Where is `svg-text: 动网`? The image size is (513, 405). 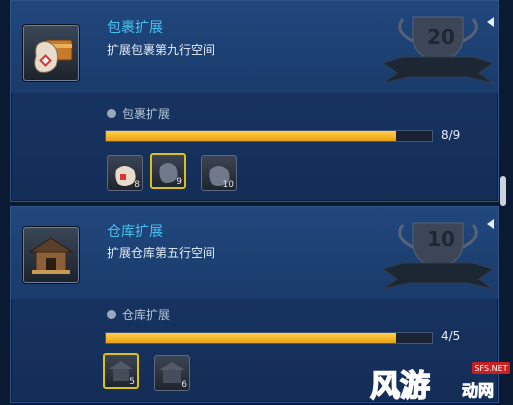 svg-text: 动网 is located at coordinates (478, 390).